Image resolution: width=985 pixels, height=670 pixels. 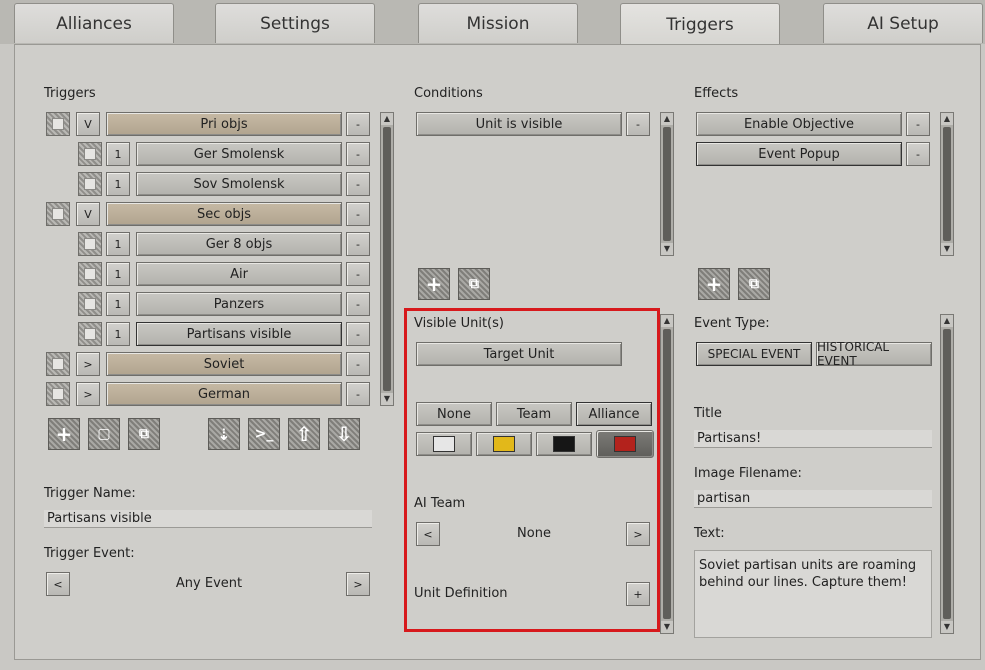 What do you see at coordinates (224, 214) in the screenshot?
I see `trigger-group-item: Sec objs` at bounding box center [224, 214].